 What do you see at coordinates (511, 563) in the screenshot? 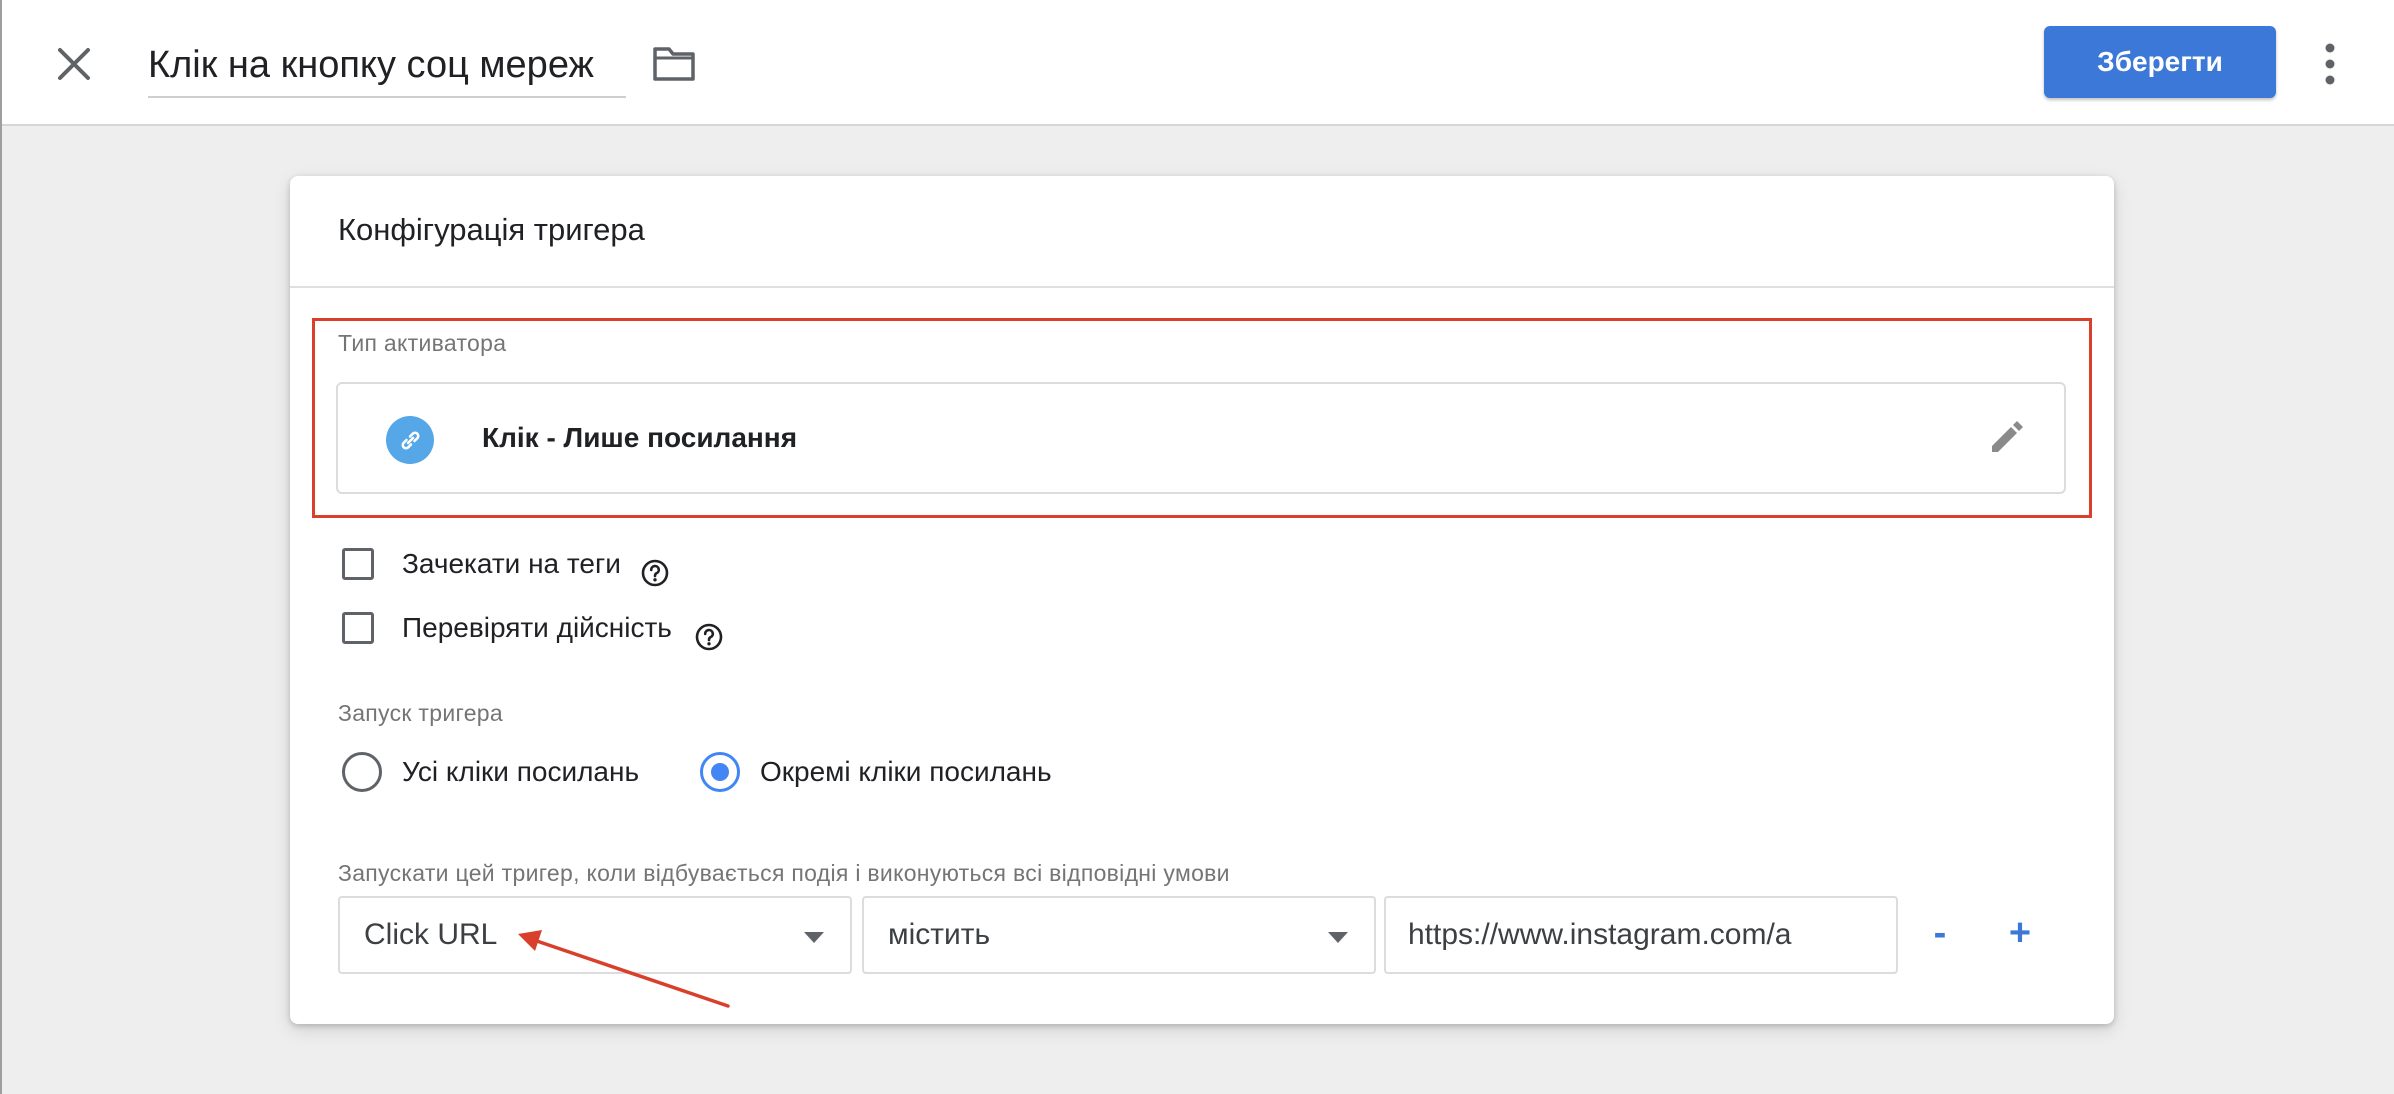
I see `wait-for-tags-label: Зачекати на теги` at bounding box center [511, 563].